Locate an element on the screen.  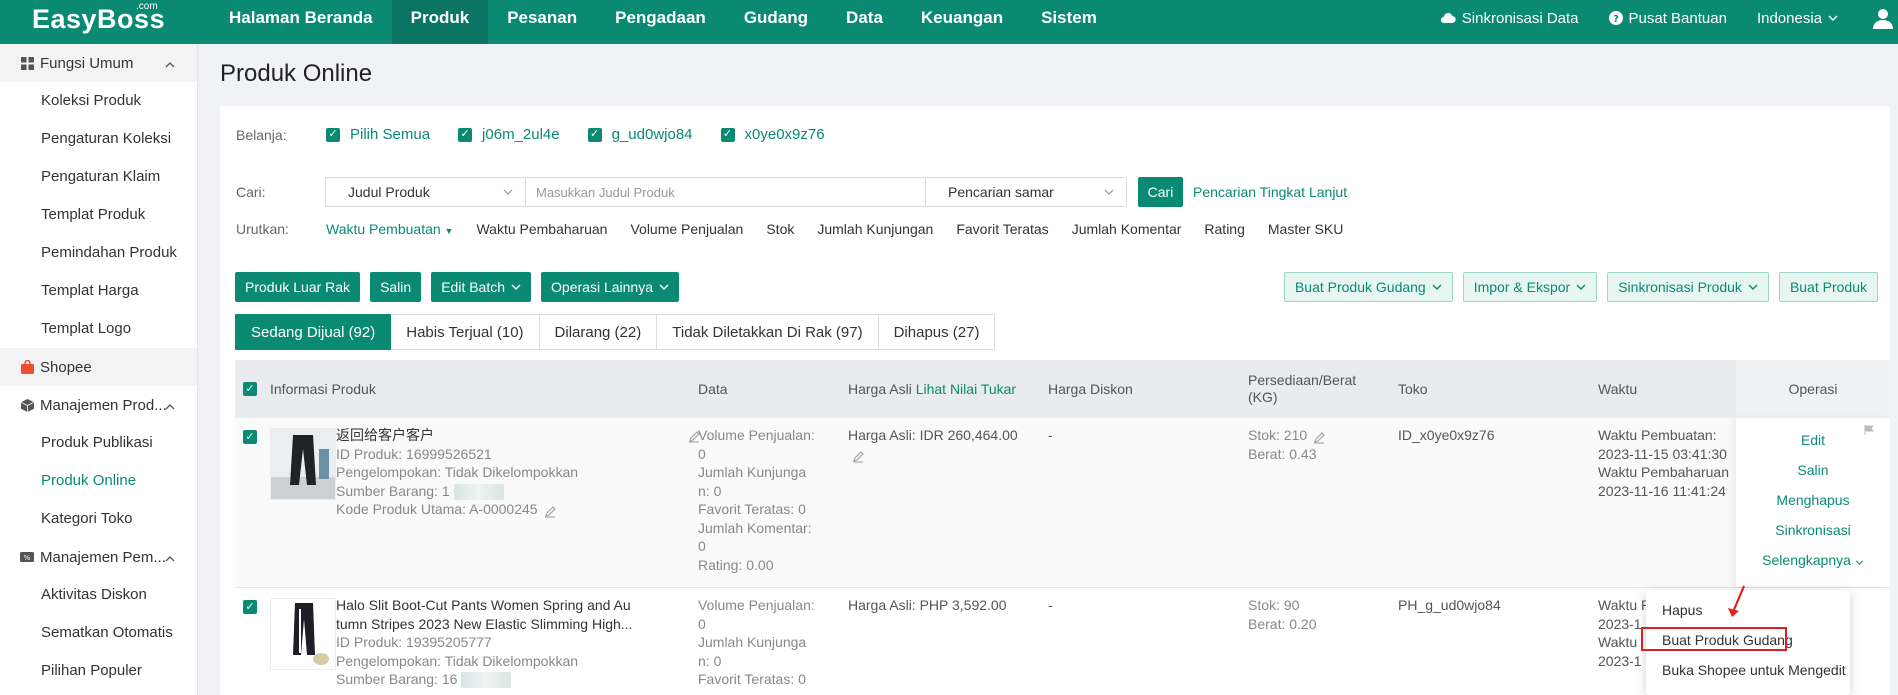
more-link: Selengkapnya is located at coordinates (1813, 560).